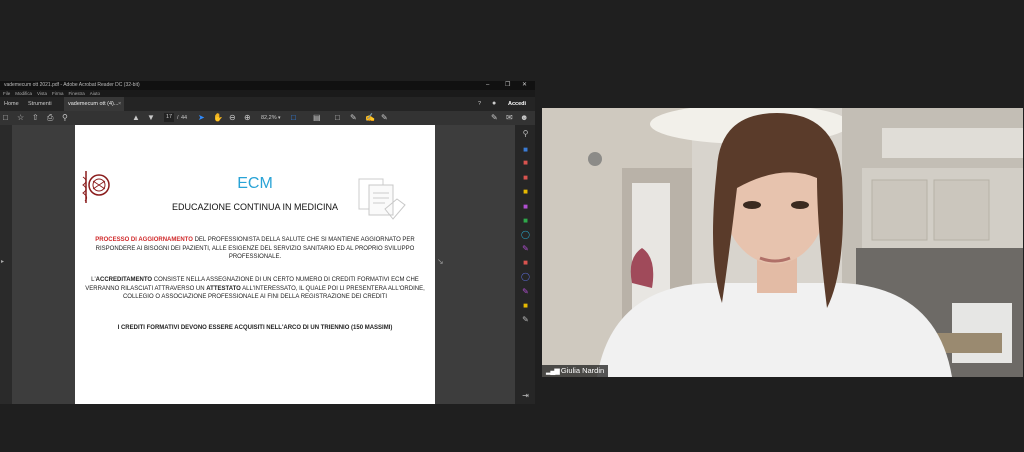 This screenshot has width=1024, height=452. I want to click on protect-icon: ◯, so click(525, 276).